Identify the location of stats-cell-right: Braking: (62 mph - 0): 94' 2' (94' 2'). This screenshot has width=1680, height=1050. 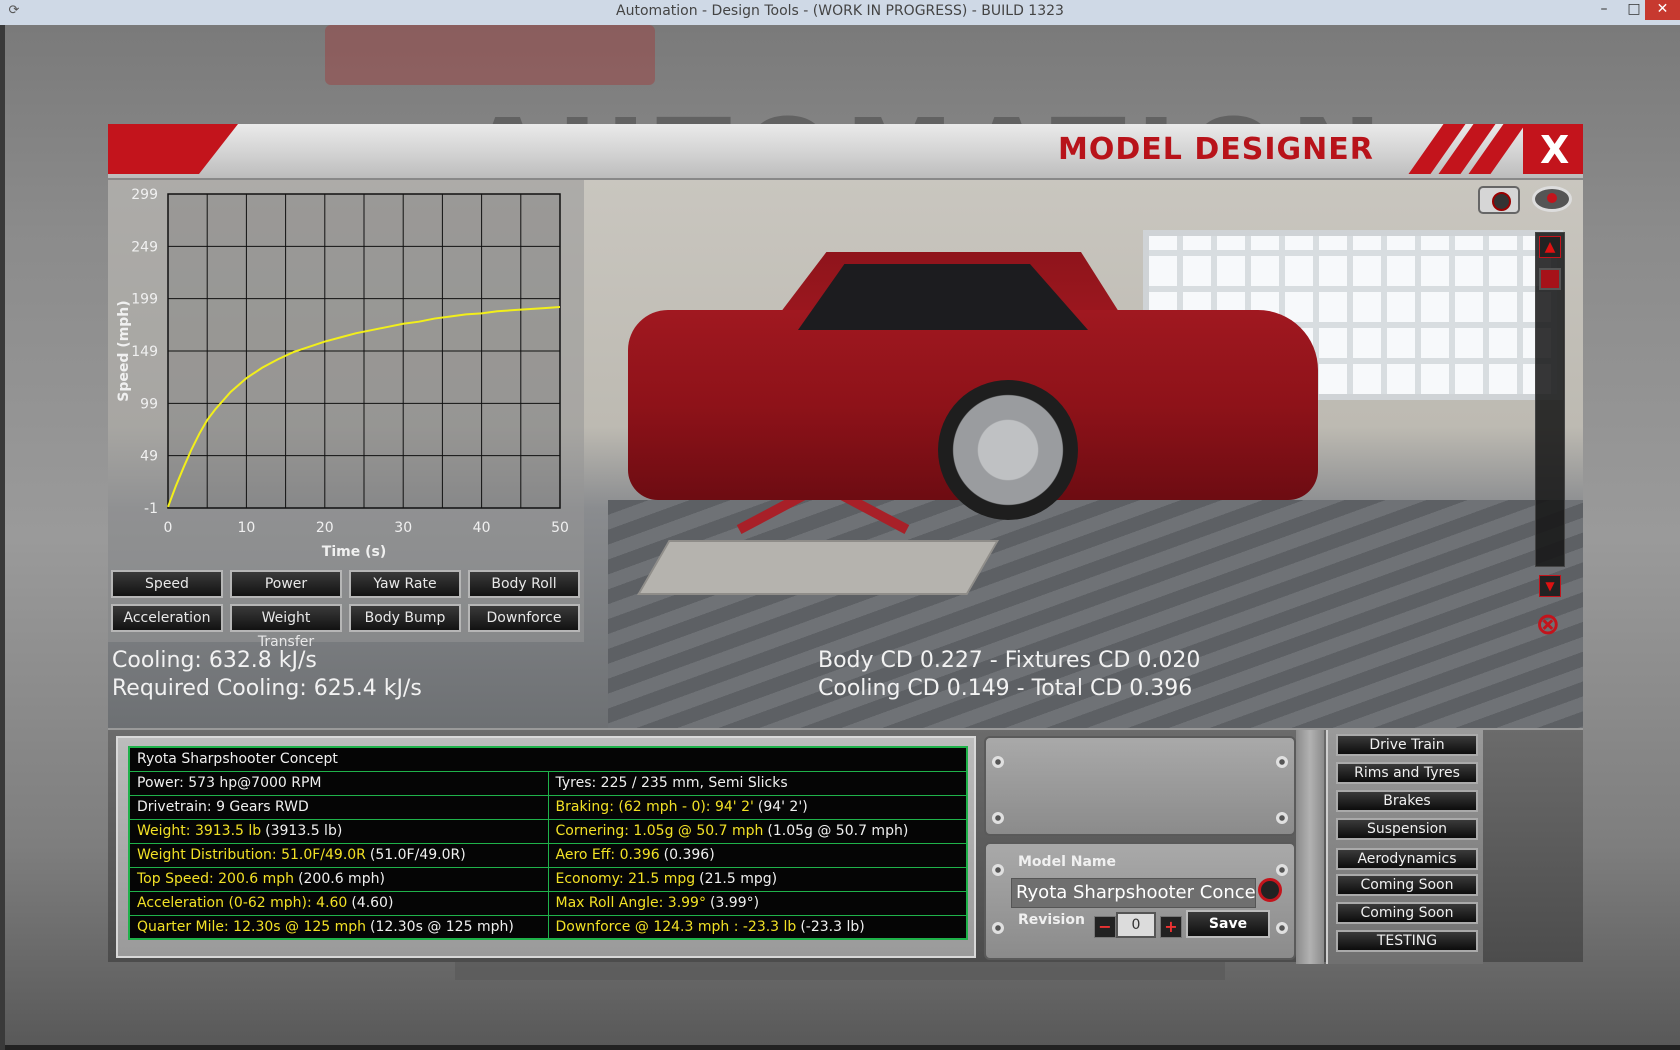
(757, 807).